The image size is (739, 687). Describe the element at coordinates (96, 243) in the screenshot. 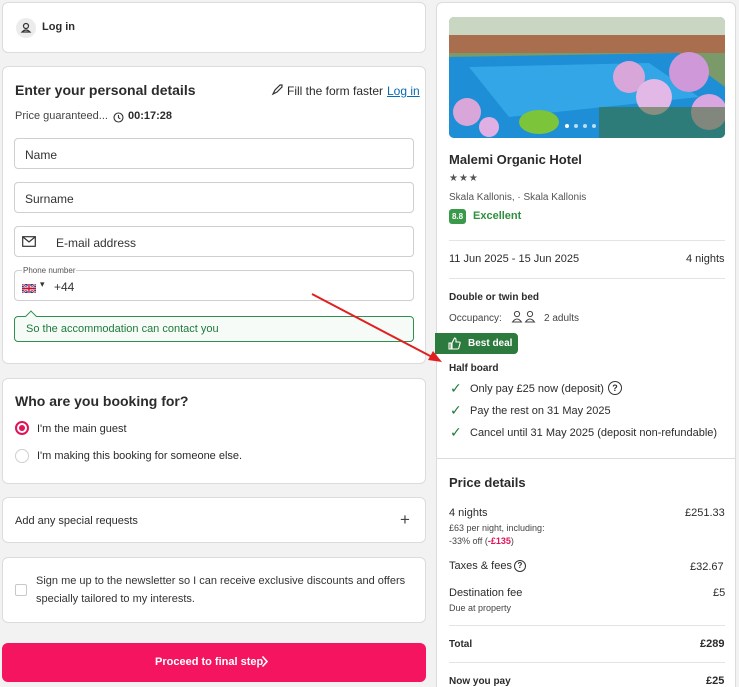

I see `email-placeholder: E-mail address` at that location.